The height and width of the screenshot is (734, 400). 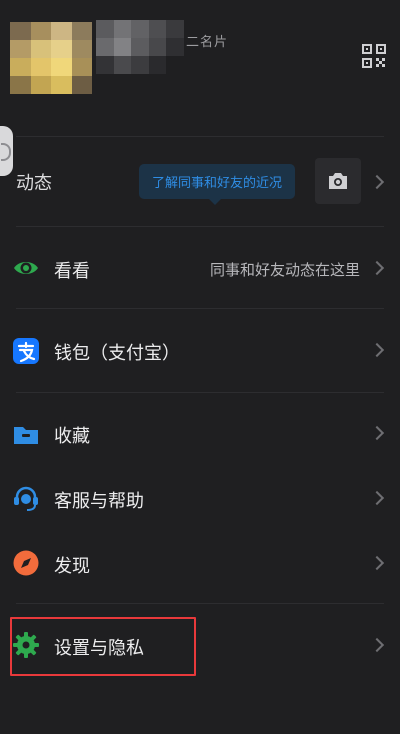 I want to click on dynamic-label: 动态, so click(x=34, y=183).